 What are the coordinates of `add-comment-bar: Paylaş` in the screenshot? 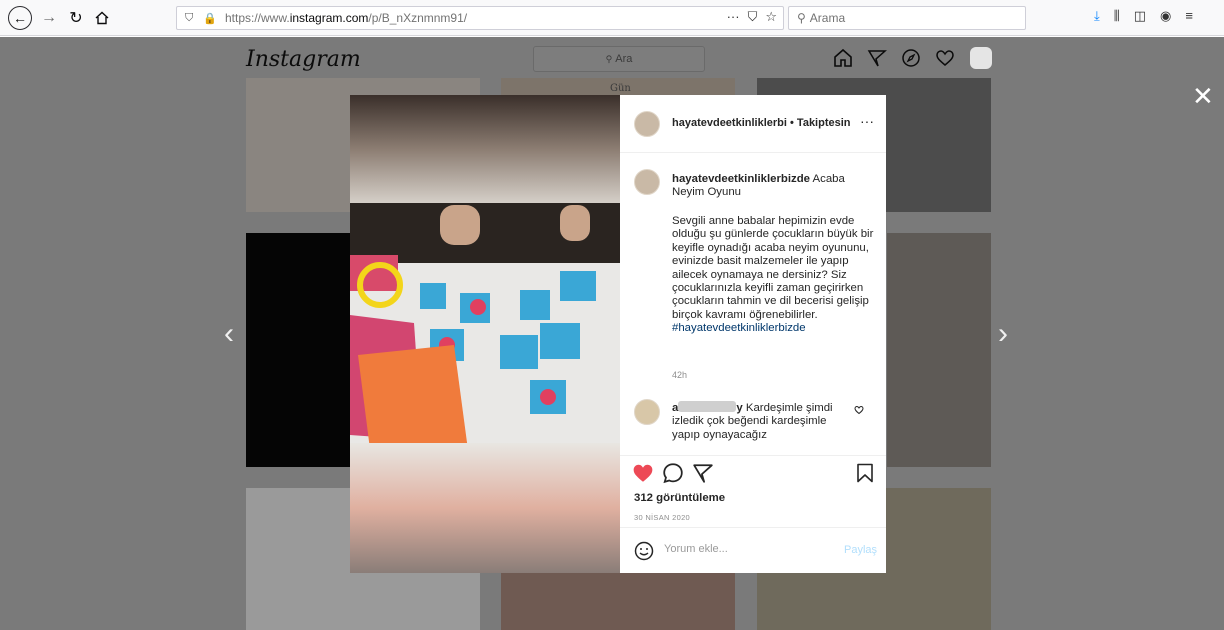 It's located at (753, 550).